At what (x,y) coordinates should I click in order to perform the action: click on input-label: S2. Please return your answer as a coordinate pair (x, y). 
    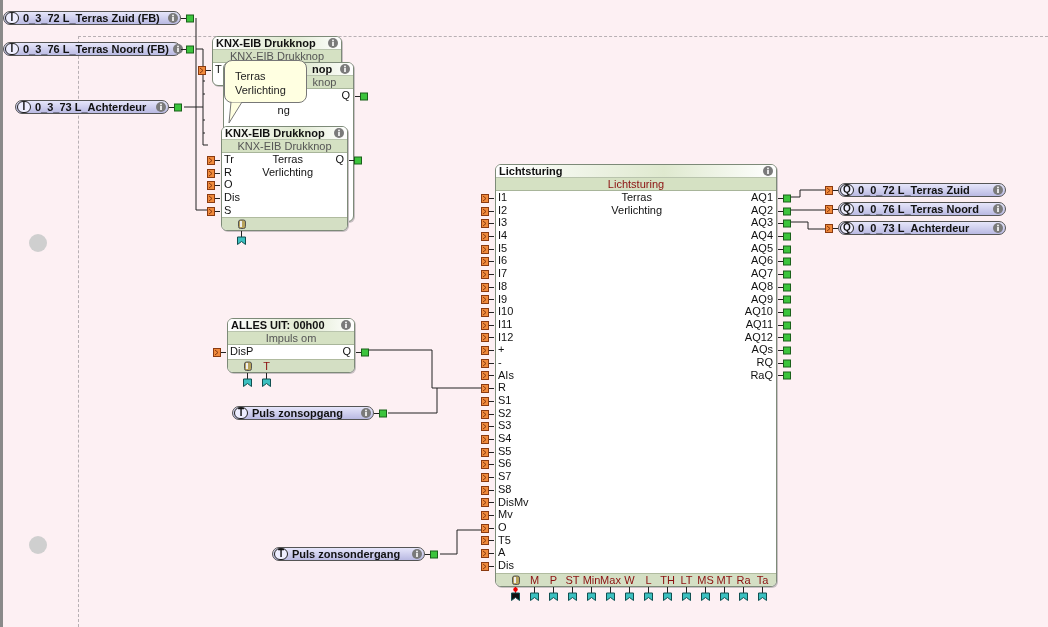
    Looking at the image, I should click on (505, 413).